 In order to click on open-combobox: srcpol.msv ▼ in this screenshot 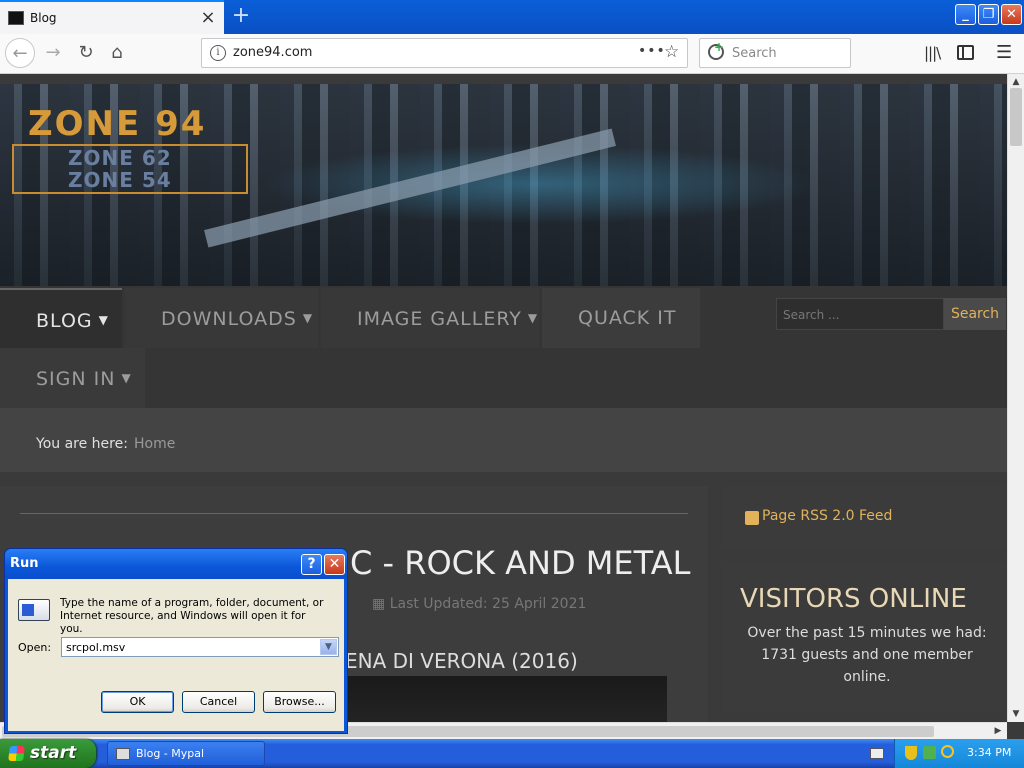, I will do `click(200, 647)`.